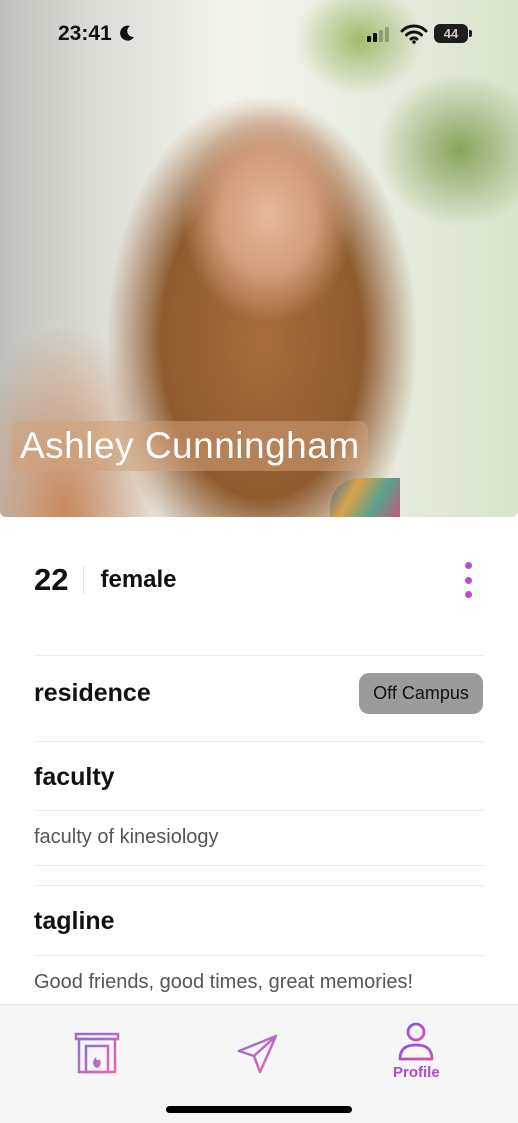 The height and width of the screenshot is (1123, 518). I want to click on status-bar: 23:41 44, so click(259, 35).